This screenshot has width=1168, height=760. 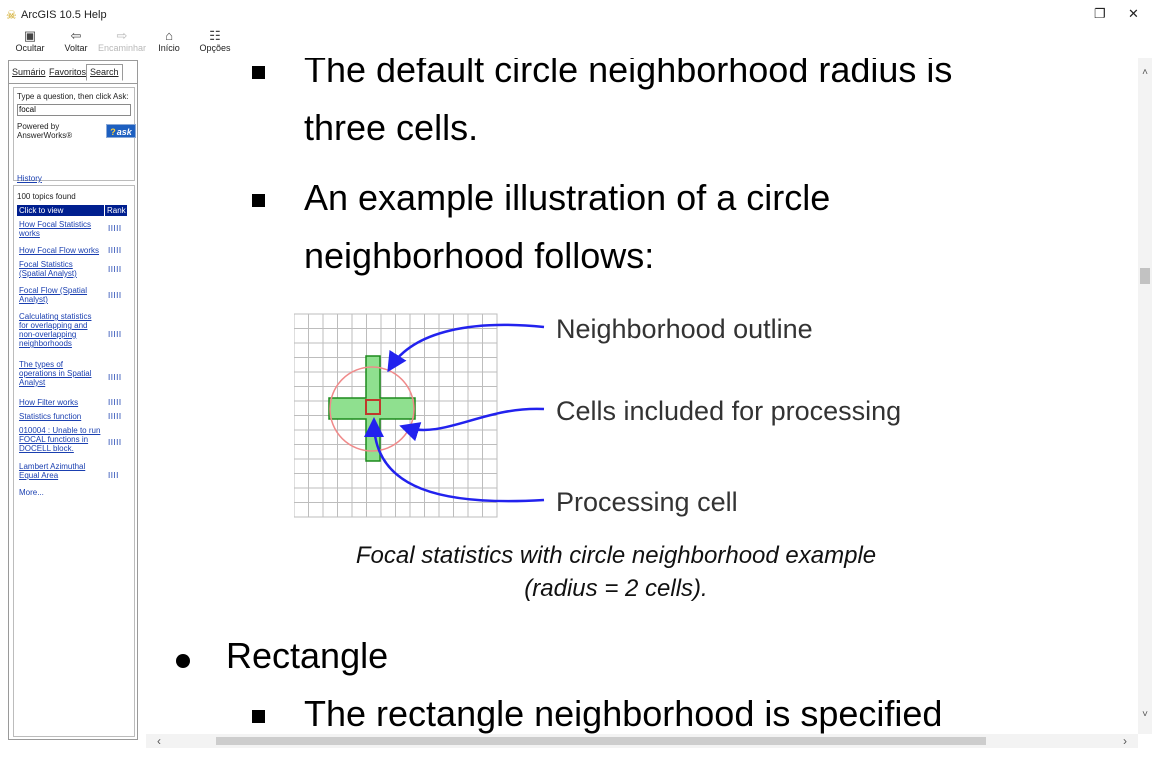 I want to click on body-line: An example illustration of a circle, so click(x=567, y=197).